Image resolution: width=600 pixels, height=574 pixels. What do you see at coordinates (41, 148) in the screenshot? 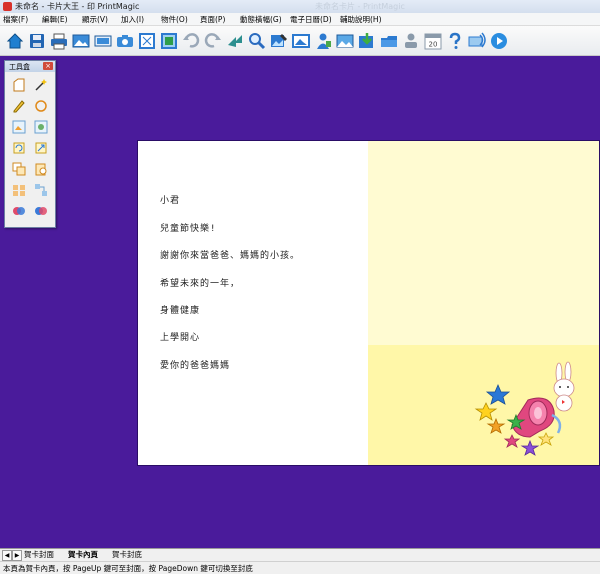
I see `tool-resize` at bounding box center [41, 148].